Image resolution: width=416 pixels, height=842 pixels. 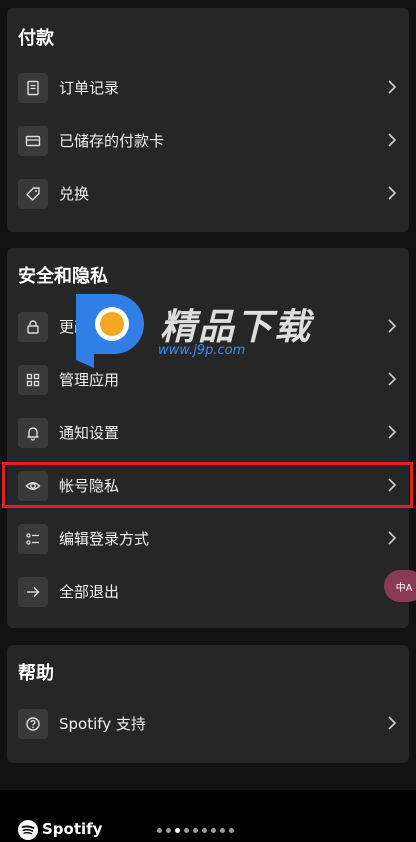 I want to click on notification-settings-row: 通知设置, so click(x=208, y=432).